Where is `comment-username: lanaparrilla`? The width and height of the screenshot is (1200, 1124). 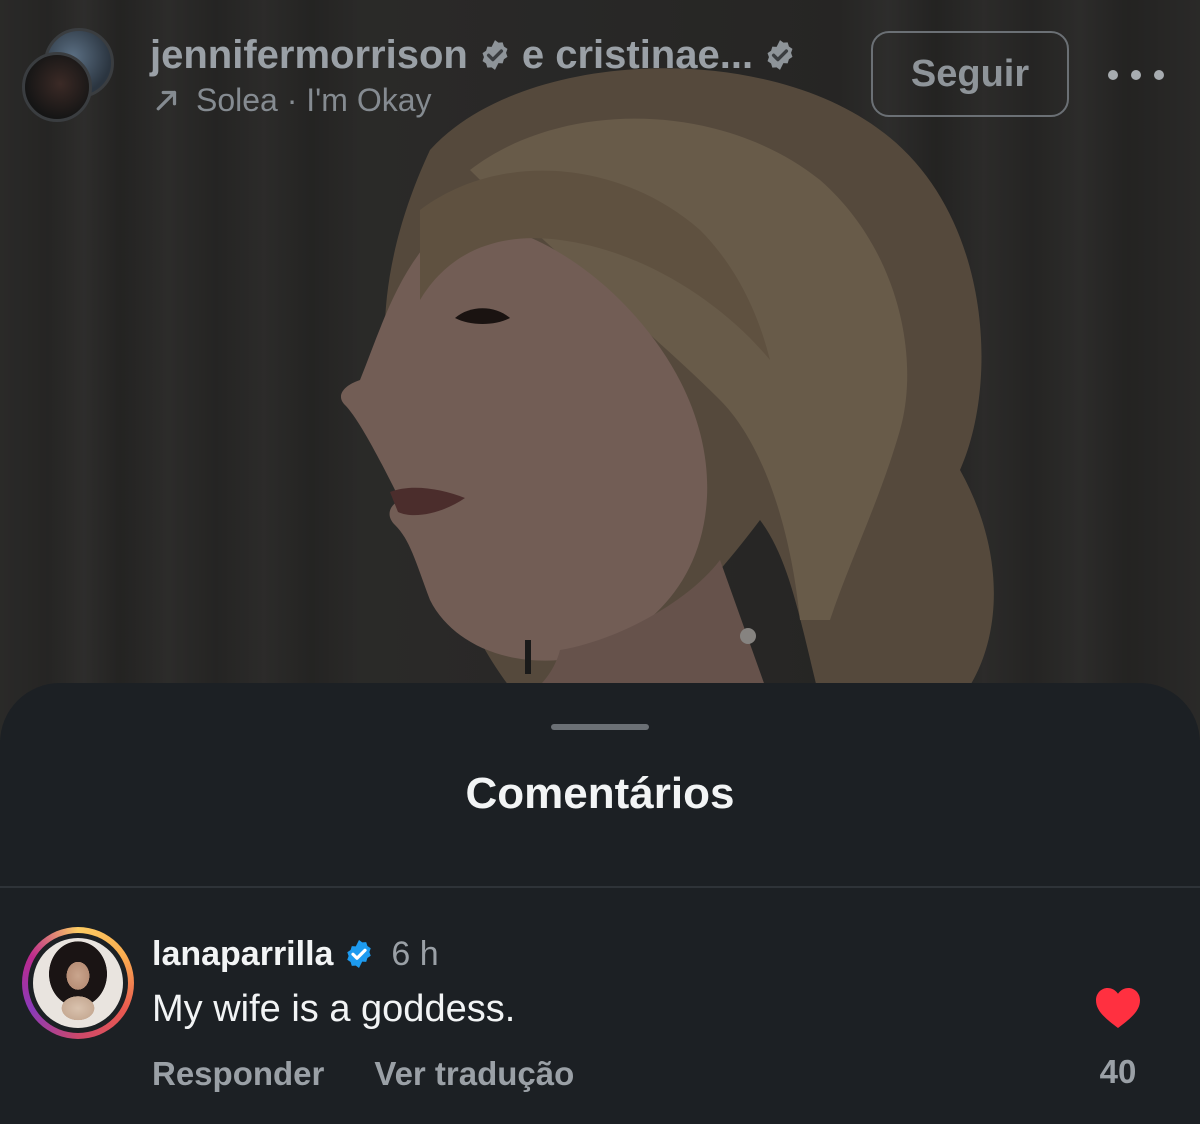
comment-username: lanaparrilla is located at coordinates (242, 954).